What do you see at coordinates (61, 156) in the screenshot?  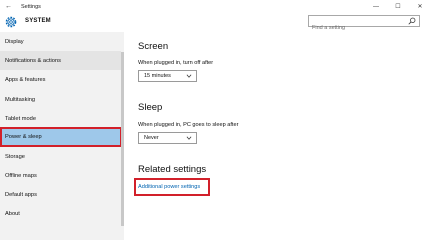 I see `sidebar-item-storage: Storage` at bounding box center [61, 156].